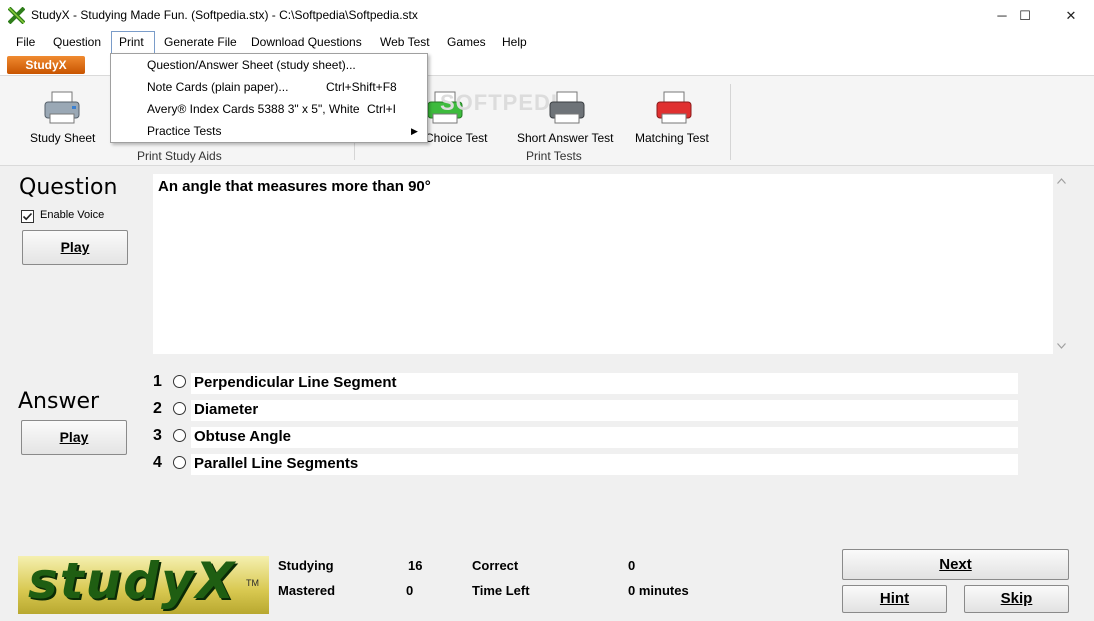  I want to click on ribbon-group-separator, so click(730, 122).